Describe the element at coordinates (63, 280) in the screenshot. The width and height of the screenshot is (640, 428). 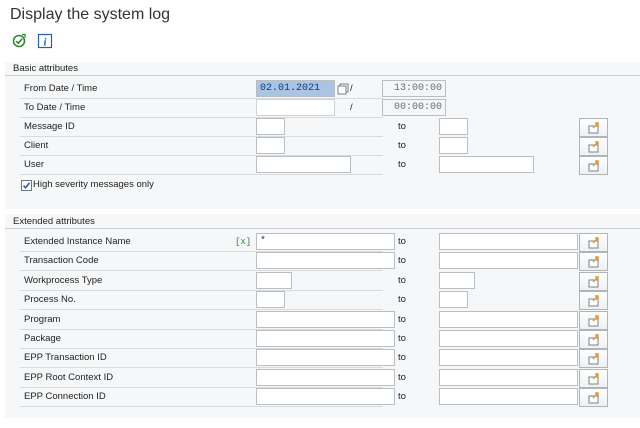
I see `workprocess-type-label: Workprocess Type` at that location.